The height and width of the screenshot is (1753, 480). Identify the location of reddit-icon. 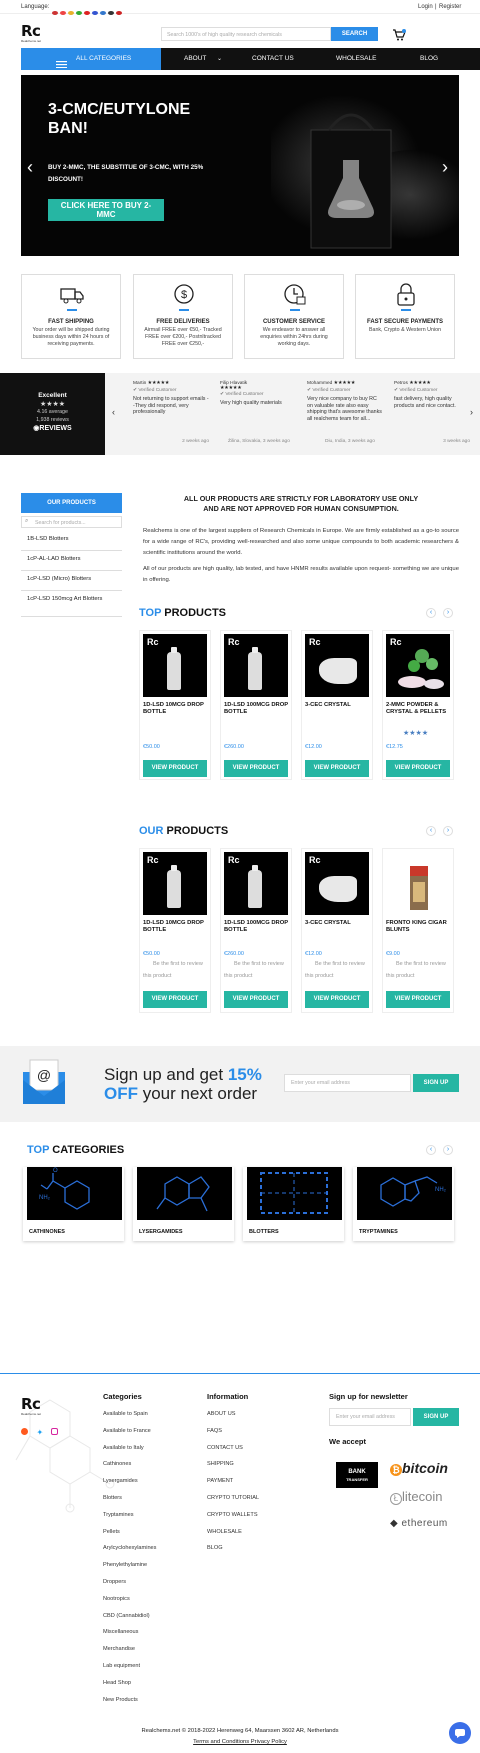
(24, 1431).